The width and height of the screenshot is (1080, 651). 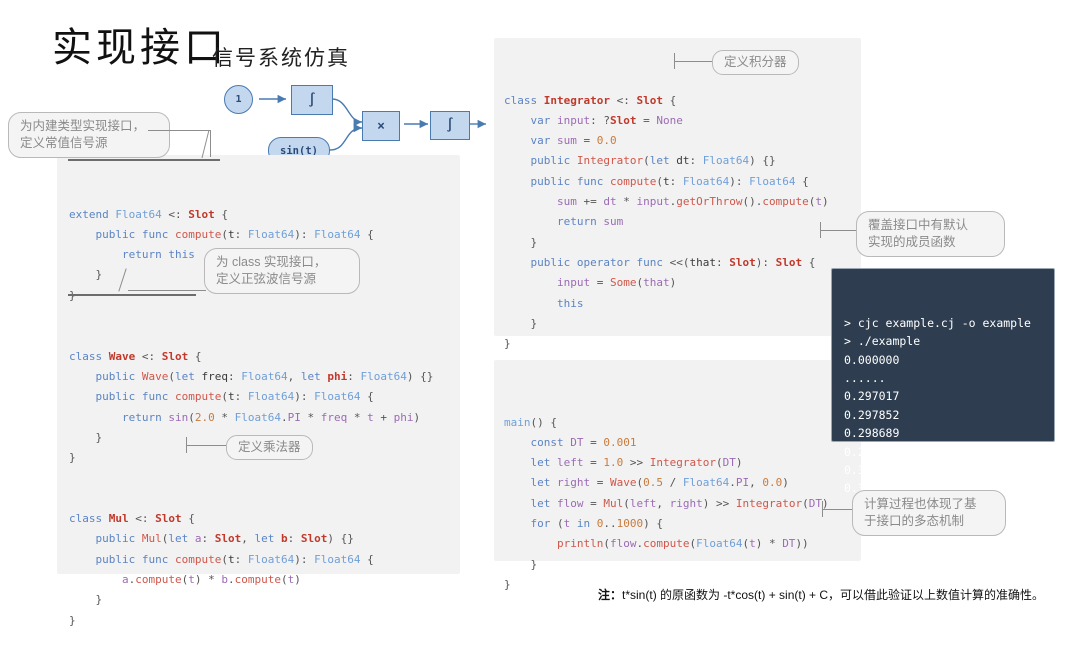 I want to click on terminal-line: > ./example, so click(x=882, y=341).